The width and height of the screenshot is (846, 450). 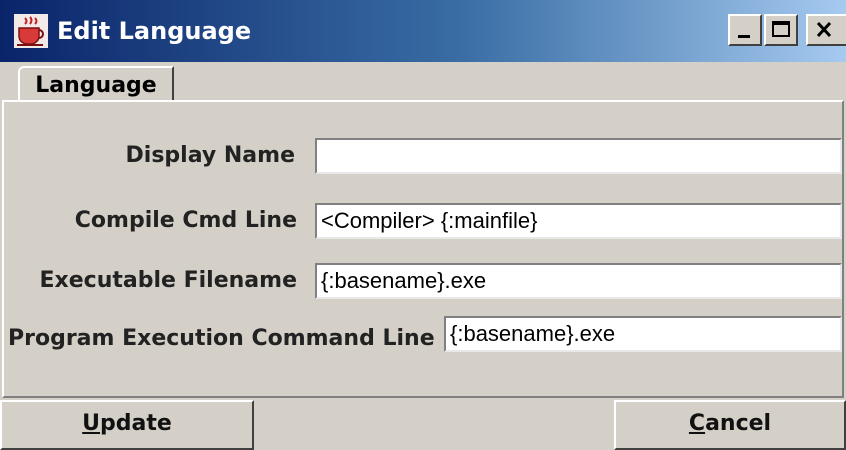 I want to click on tab-language: Language, so click(x=96, y=84).